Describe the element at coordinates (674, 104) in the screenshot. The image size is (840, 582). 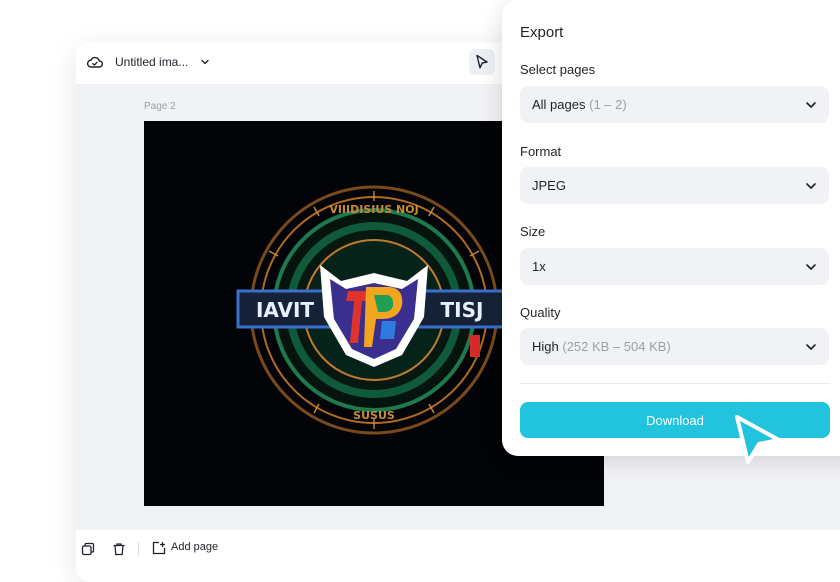
I see `select-pages-dropdown: All pages (1 – 2)` at that location.